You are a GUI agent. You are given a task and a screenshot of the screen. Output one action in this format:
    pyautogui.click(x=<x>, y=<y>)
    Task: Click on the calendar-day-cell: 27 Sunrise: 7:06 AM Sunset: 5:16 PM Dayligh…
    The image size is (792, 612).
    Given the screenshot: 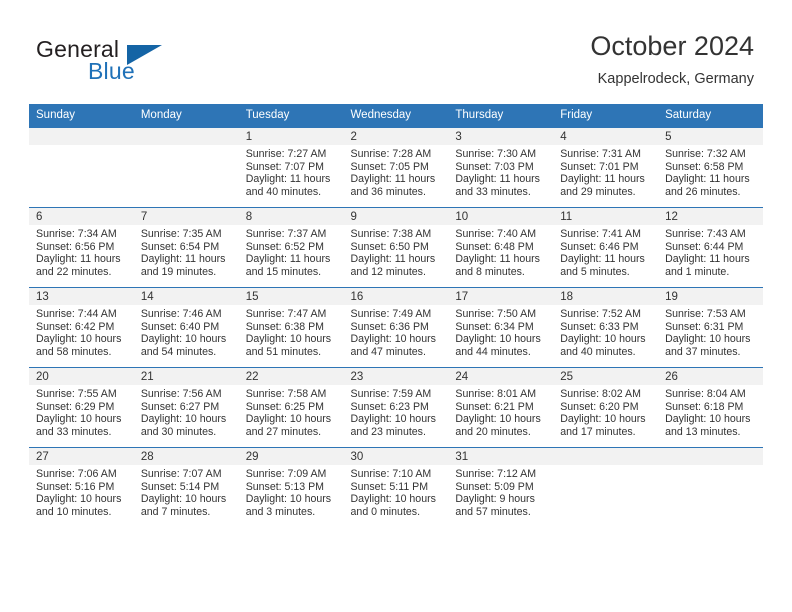 What is the action you would take?
    pyautogui.click(x=81, y=487)
    